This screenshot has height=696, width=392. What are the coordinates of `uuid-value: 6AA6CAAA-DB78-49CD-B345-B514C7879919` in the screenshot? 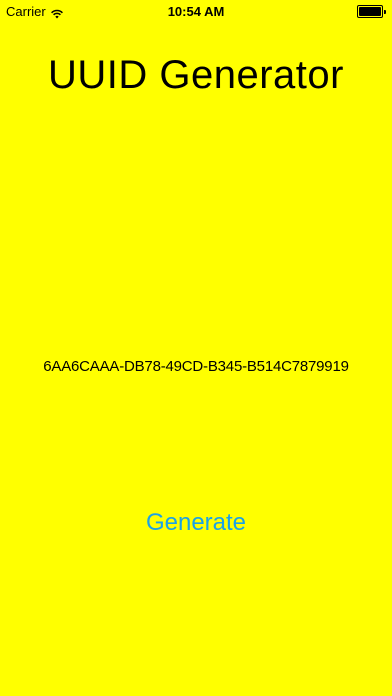 It's located at (196, 366).